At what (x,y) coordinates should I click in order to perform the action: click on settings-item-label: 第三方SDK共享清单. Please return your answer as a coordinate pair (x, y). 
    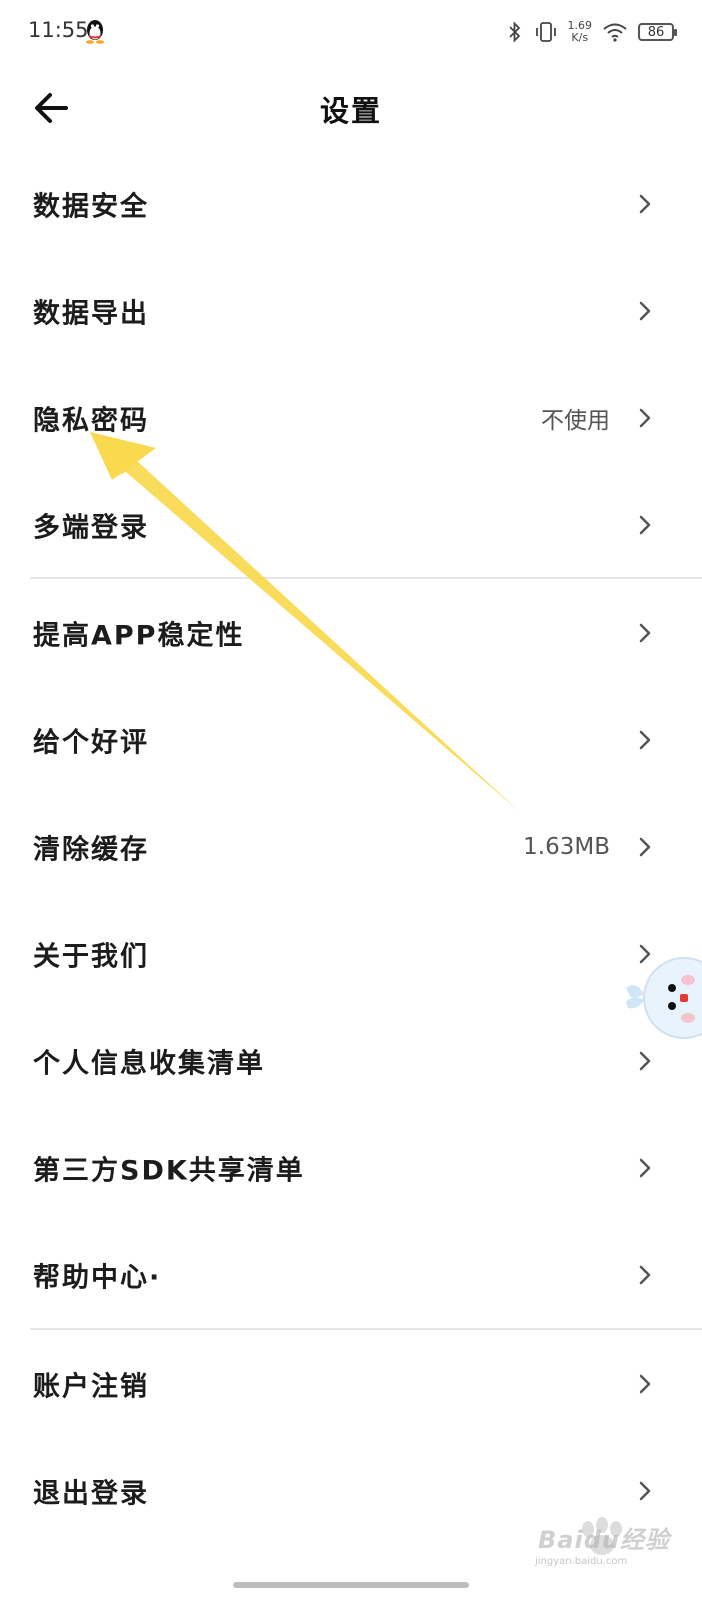
    Looking at the image, I should click on (169, 1170).